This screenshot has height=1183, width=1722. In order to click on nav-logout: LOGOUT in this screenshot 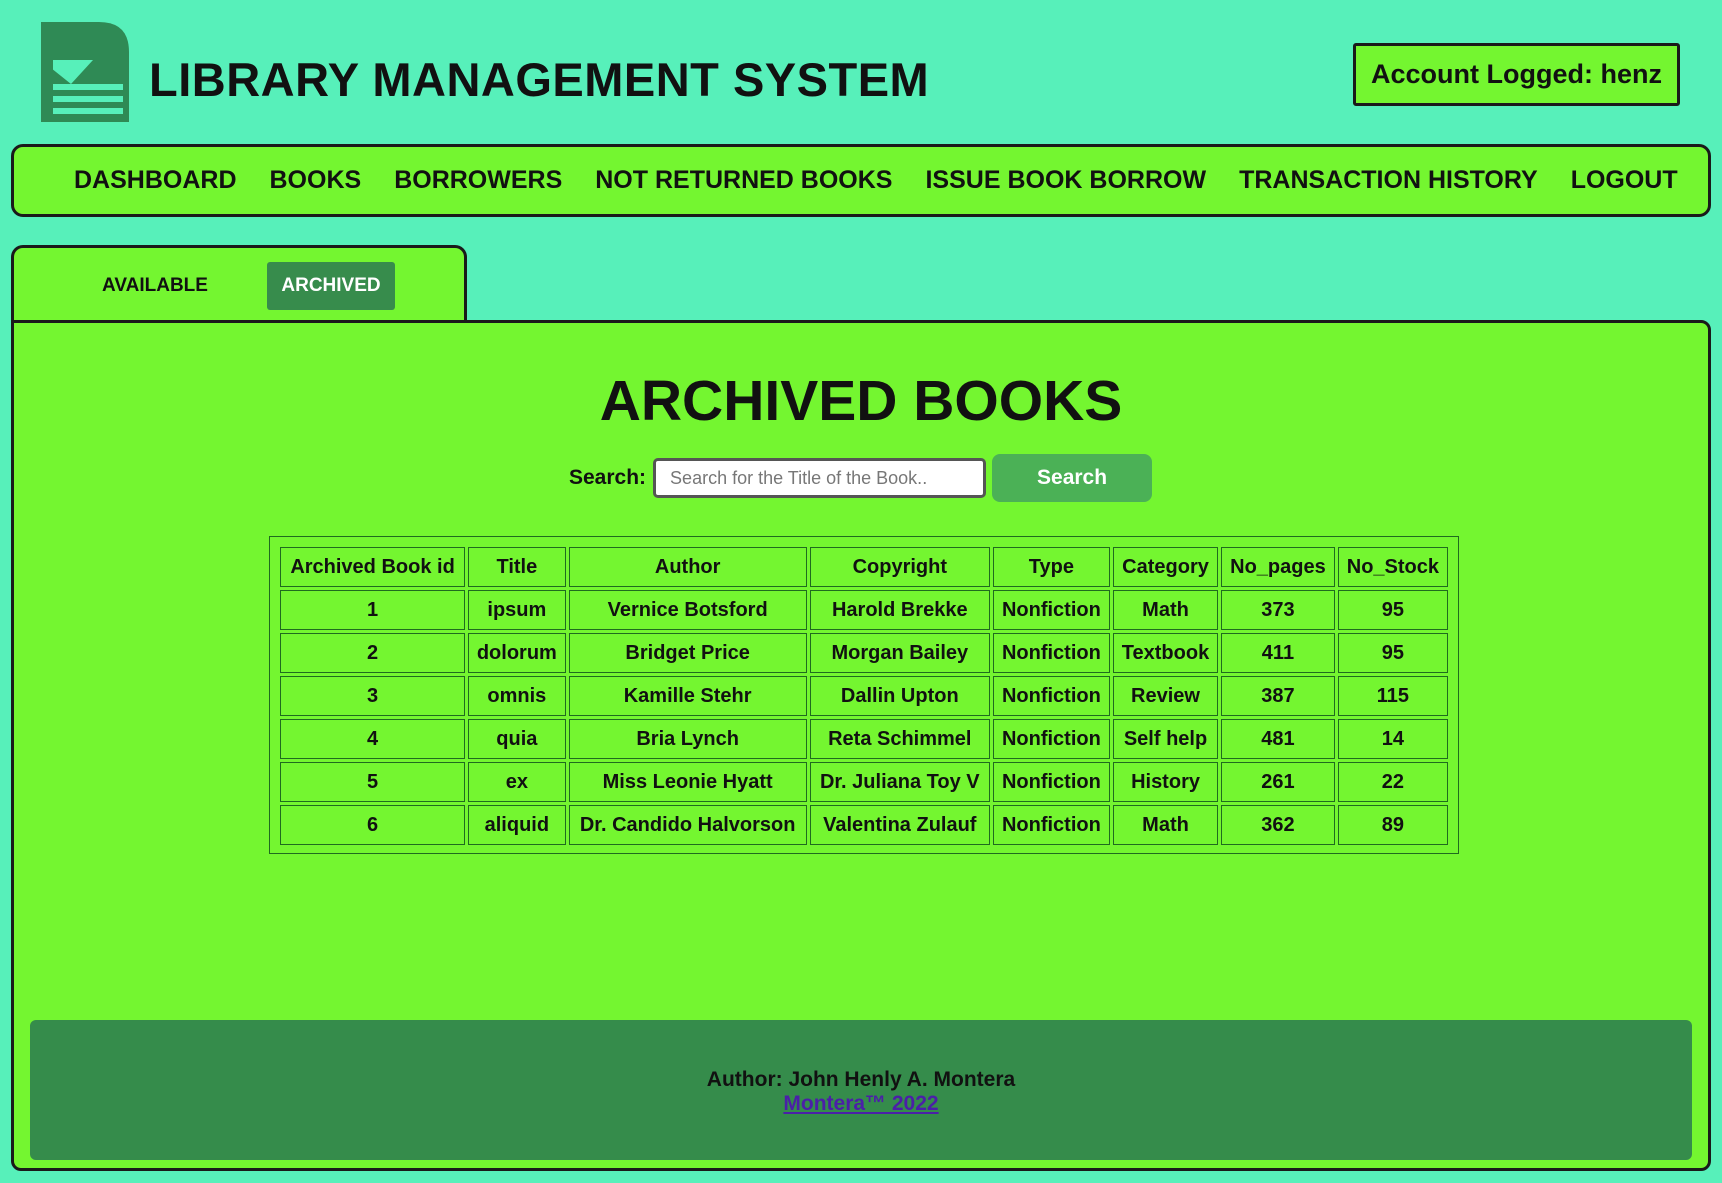, I will do `click(1624, 180)`.